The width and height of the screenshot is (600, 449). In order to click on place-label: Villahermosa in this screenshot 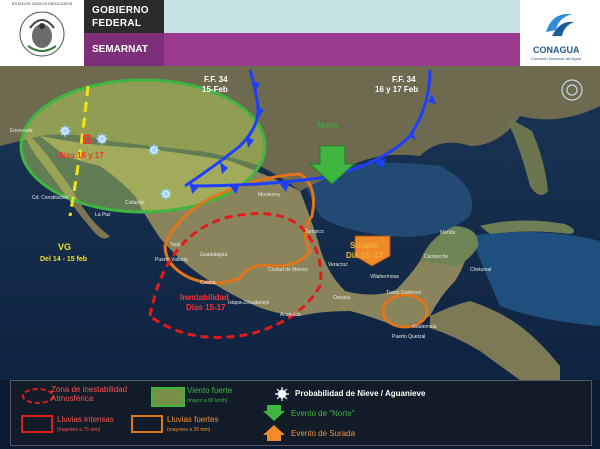, I will do `click(384, 277)`.